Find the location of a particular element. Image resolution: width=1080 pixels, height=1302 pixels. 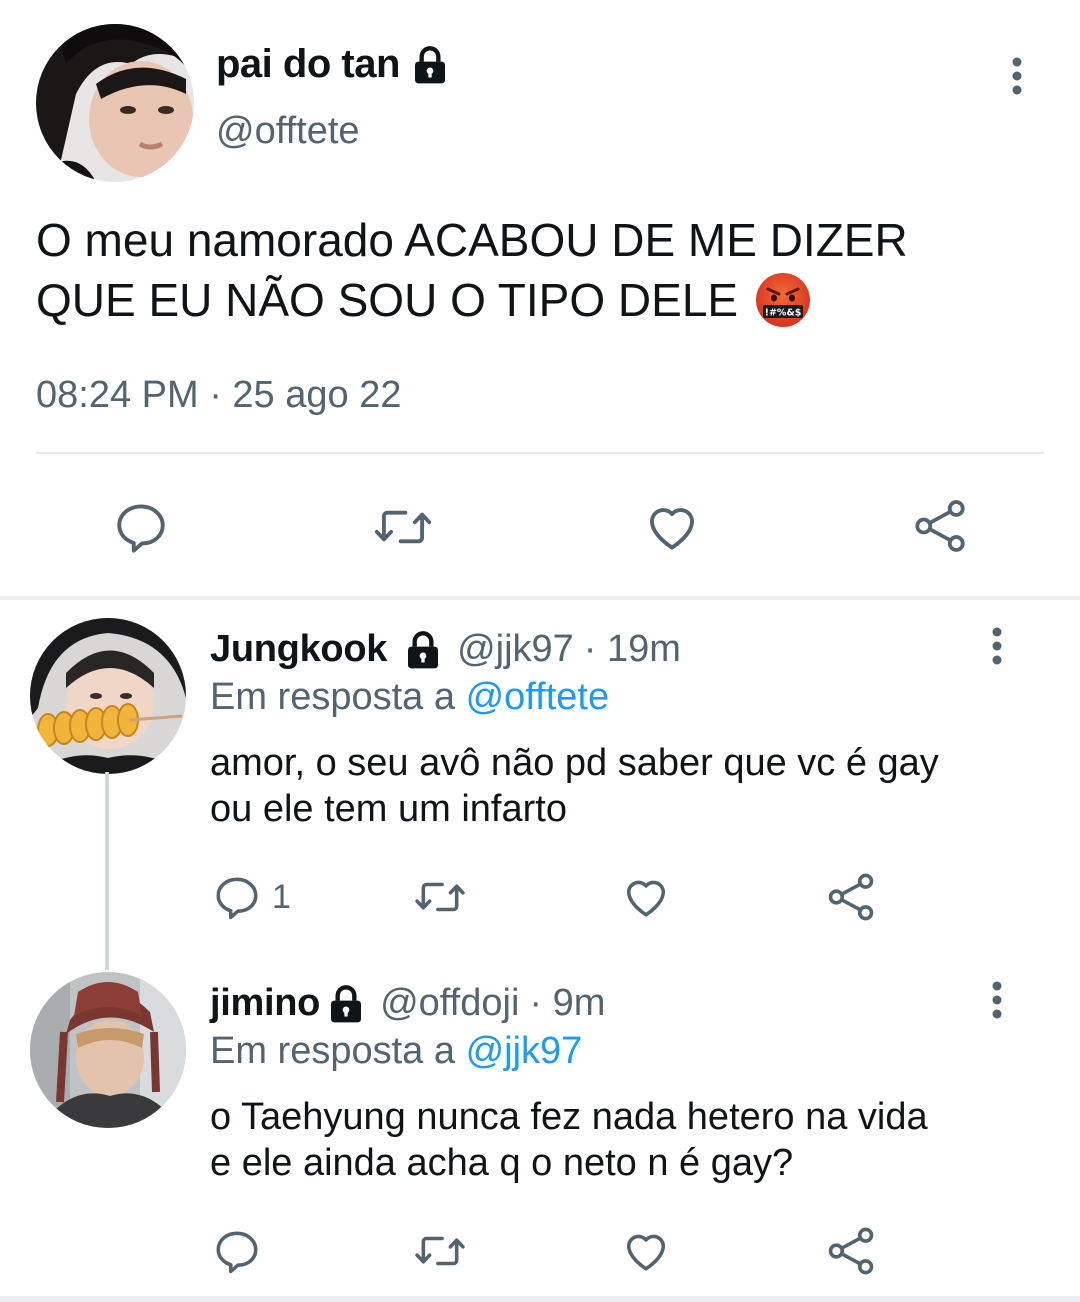

reply-text-line: o Taehyung nunca fez nada hetero na vida is located at coordinates (569, 1117).